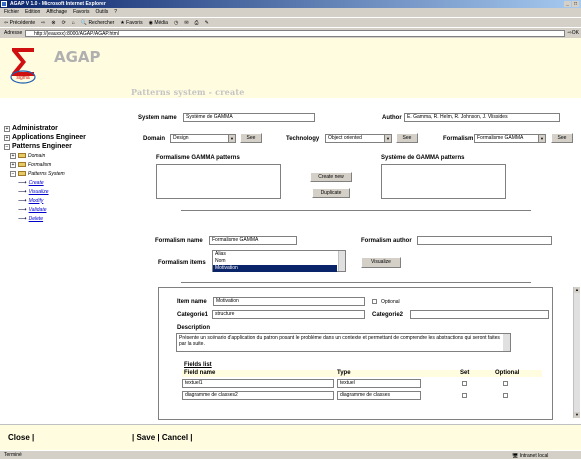  I want to click on system-patterns-title: Système de GAMMA patterns, so click(423, 158).